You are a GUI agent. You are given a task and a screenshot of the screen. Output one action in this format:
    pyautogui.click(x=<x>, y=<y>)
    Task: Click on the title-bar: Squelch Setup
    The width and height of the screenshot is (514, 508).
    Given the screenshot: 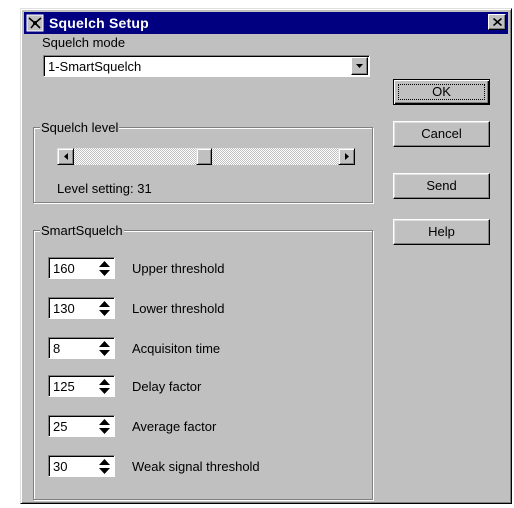 What is the action you would take?
    pyautogui.click(x=266, y=23)
    